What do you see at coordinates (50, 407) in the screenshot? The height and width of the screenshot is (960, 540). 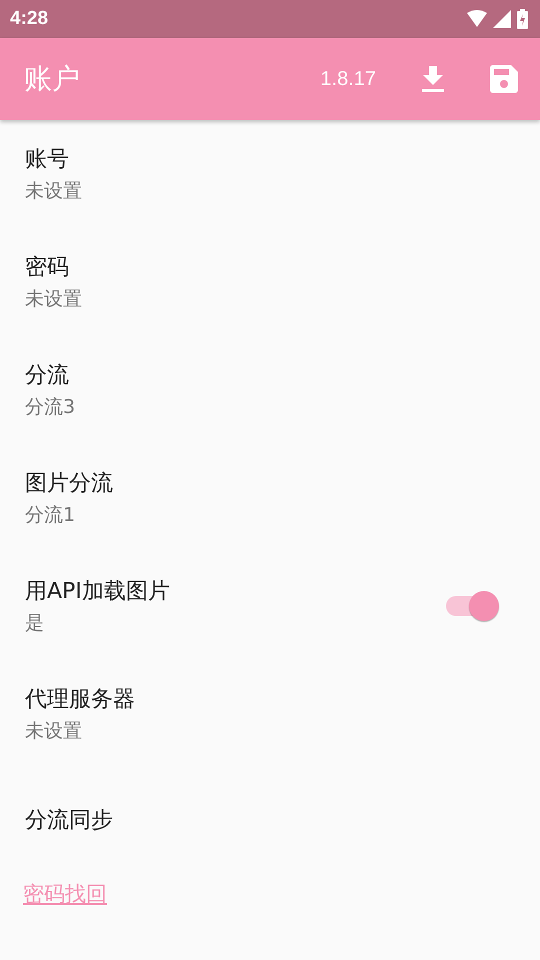 I see `setting-summary: 分流3` at bounding box center [50, 407].